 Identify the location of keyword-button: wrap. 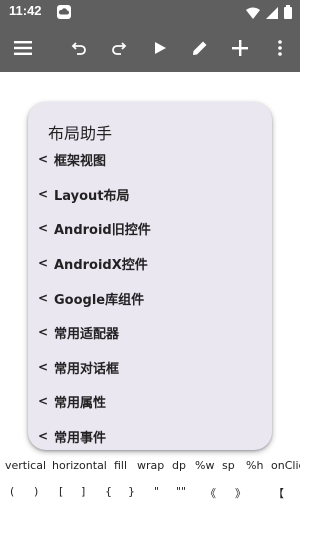
(150, 465).